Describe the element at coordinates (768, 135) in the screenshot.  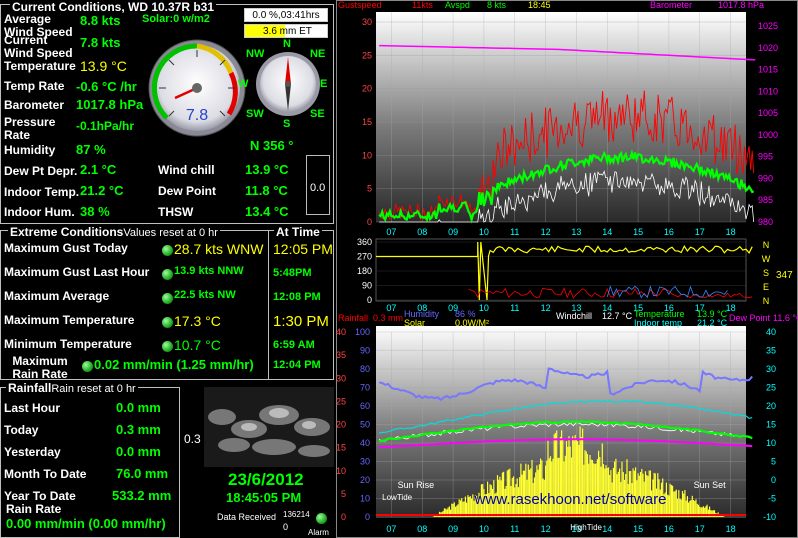
I see `g1-right-tick: 1000` at that location.